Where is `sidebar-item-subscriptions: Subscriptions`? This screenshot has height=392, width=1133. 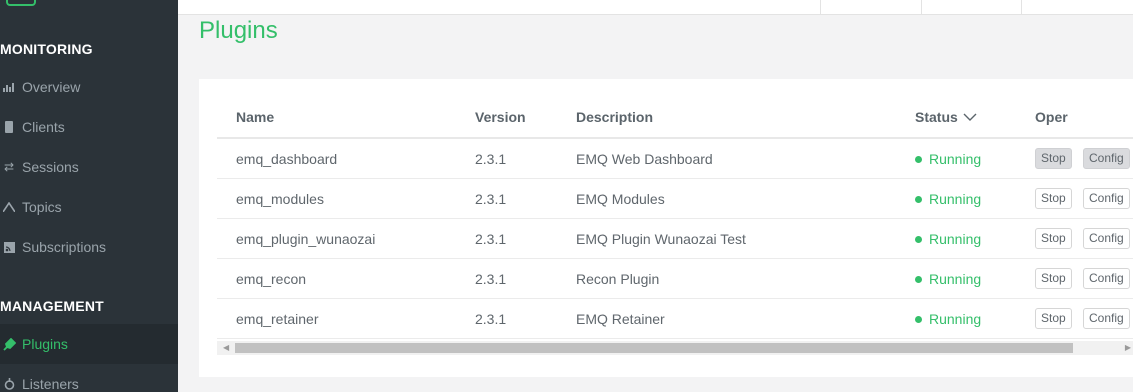
sidebar-item-subscriptions: Subscriptions is located at coordinates (89, 247).